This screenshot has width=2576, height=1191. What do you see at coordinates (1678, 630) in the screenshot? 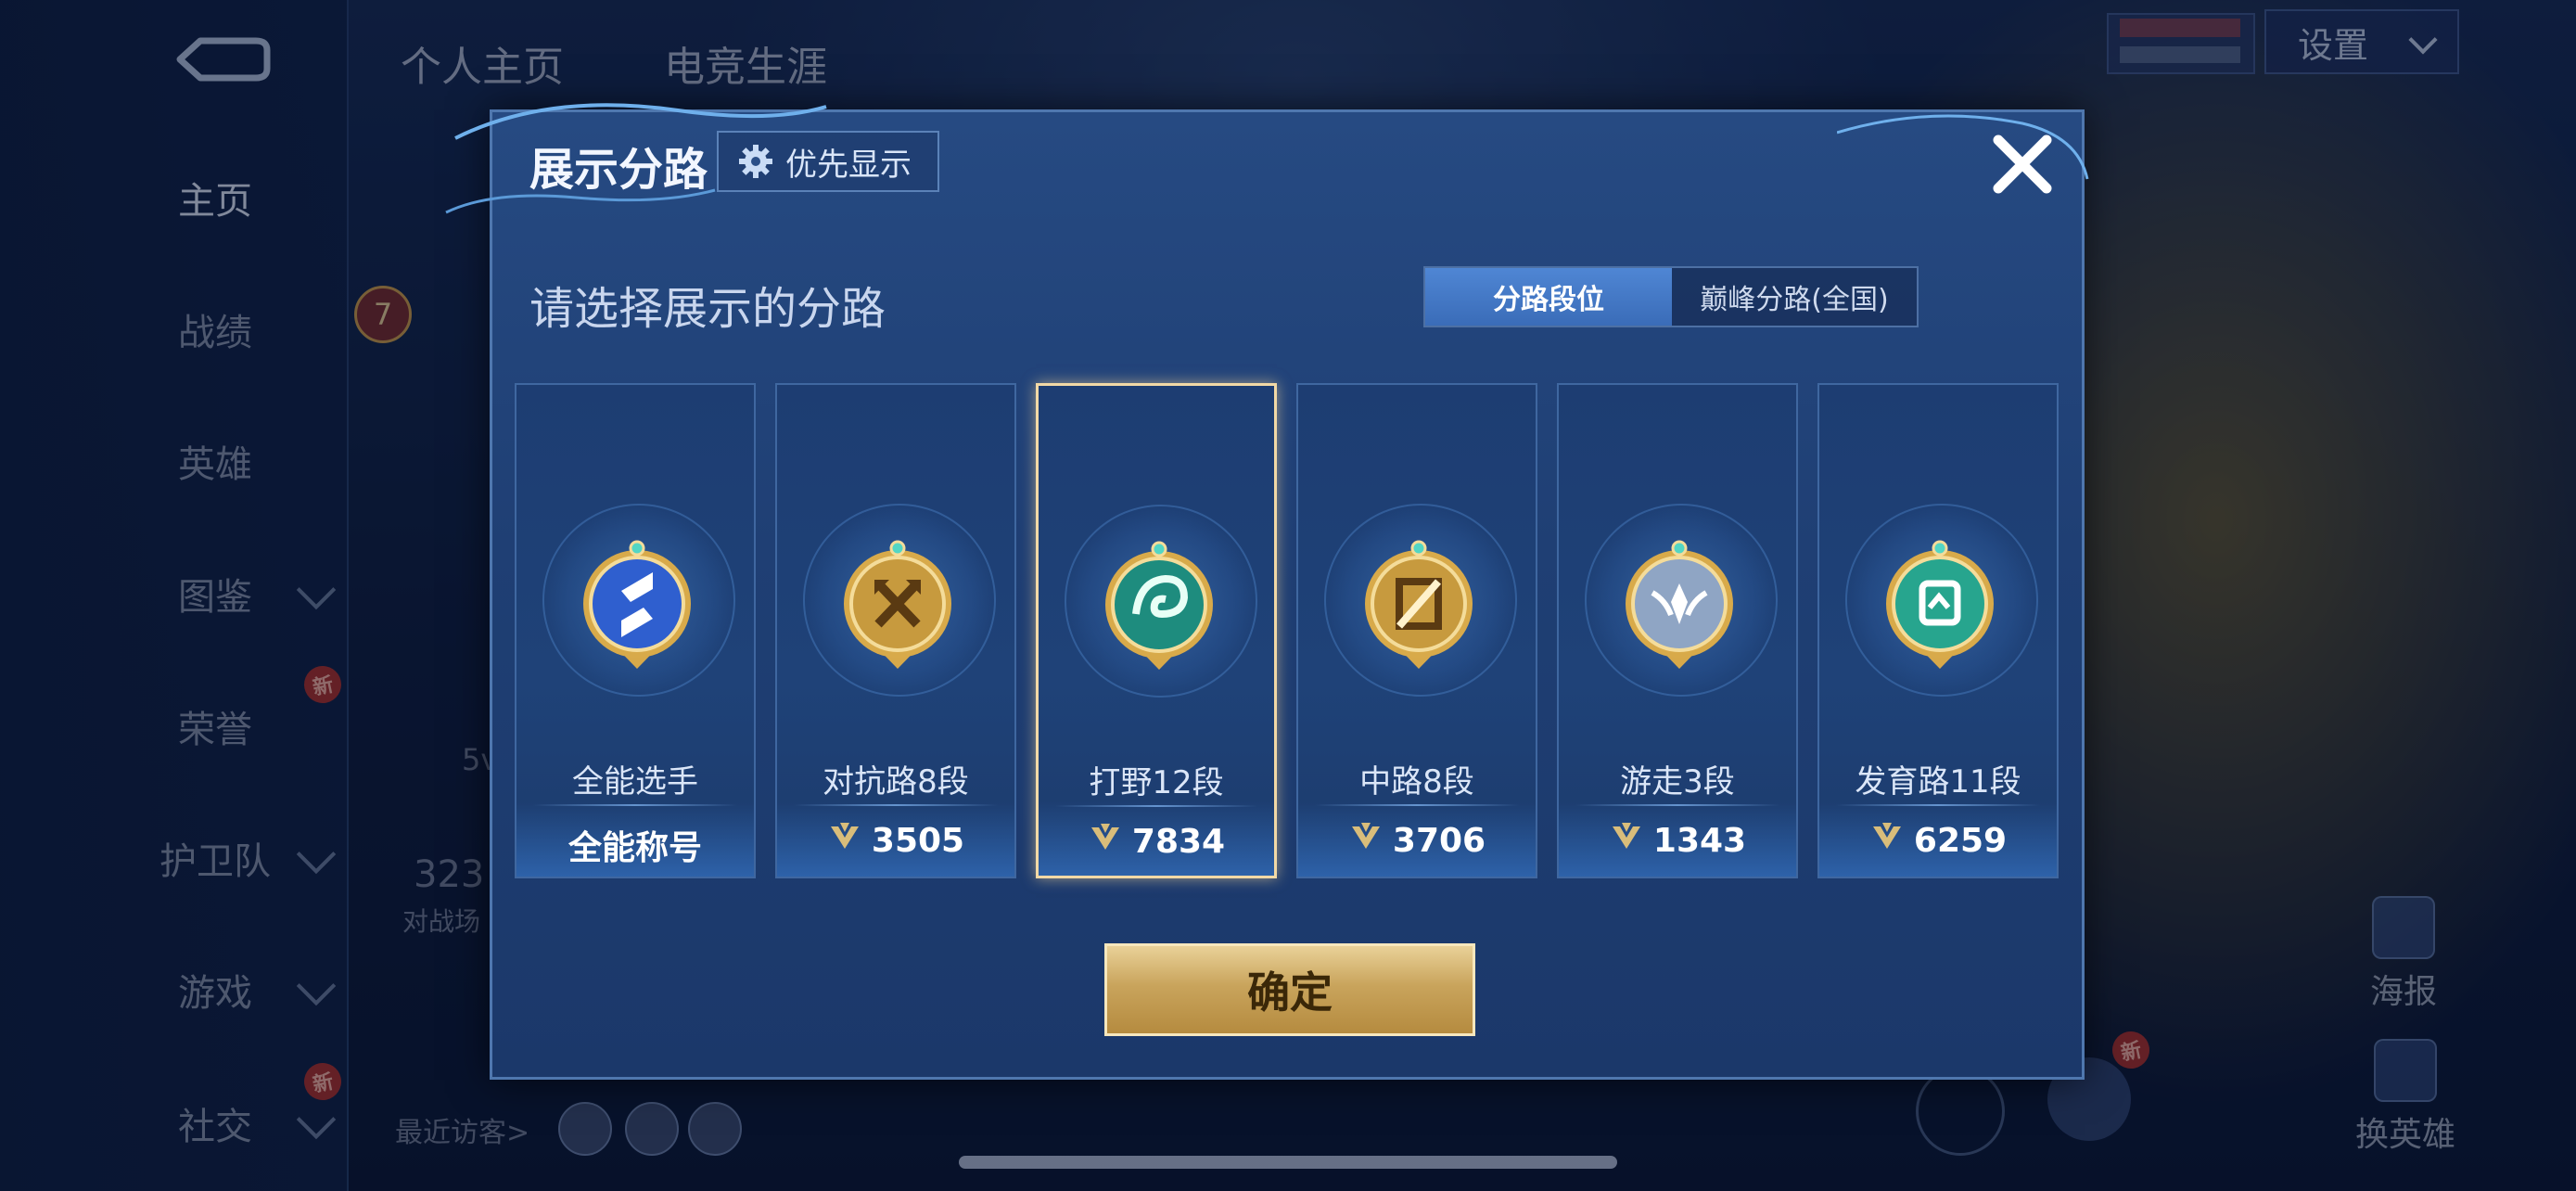
I see `lane-card: 游走3段 1343` at bounding box center [1678, 630].